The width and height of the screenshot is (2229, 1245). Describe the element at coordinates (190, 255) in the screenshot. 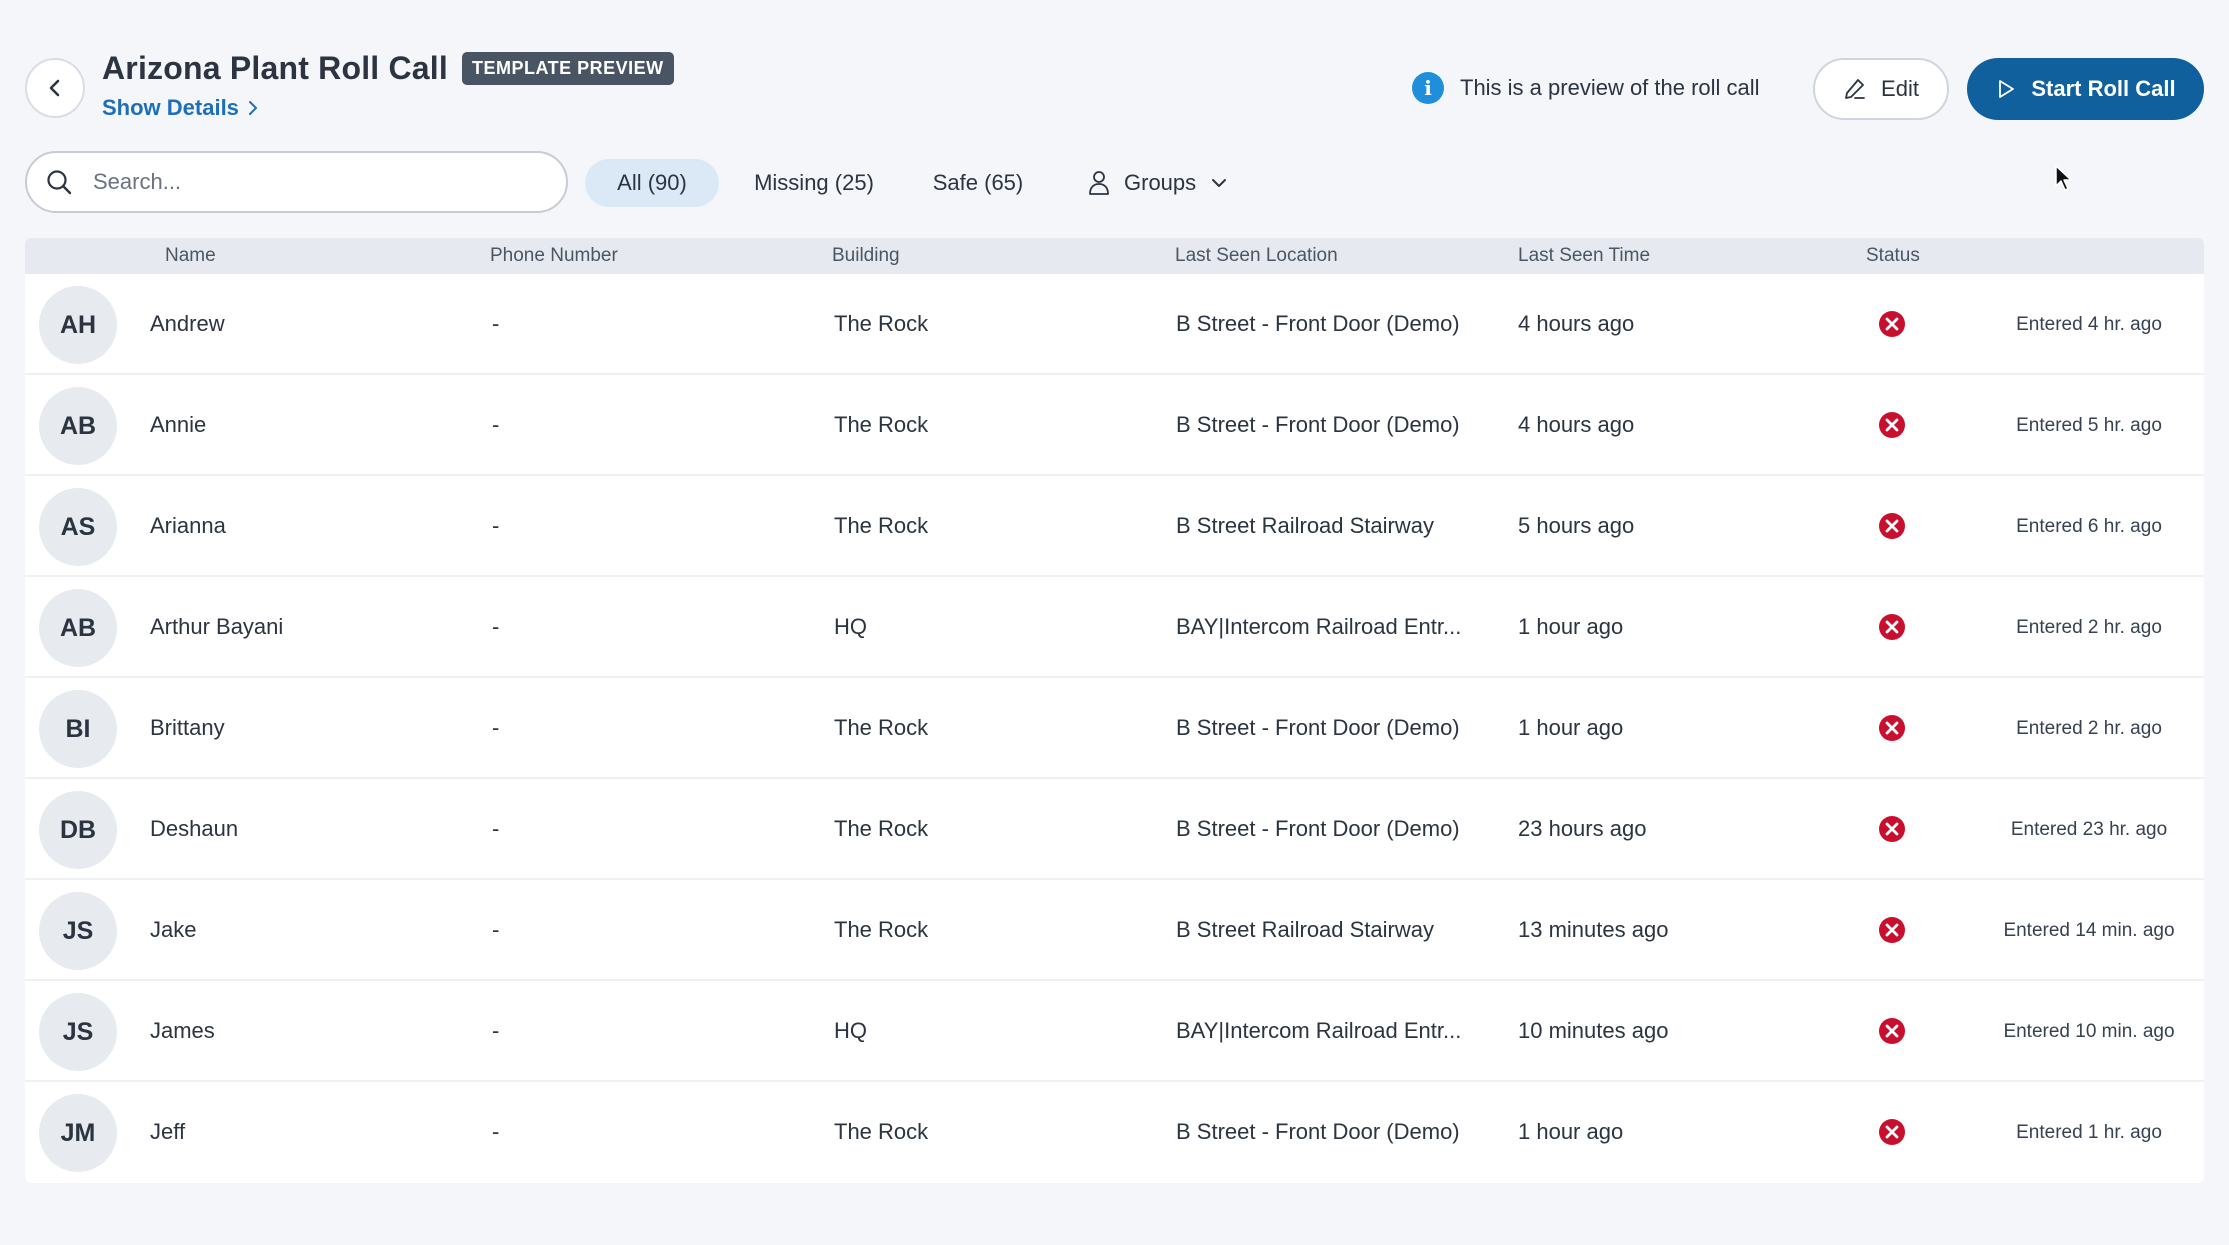

I see `column-header-name: Name` at that location.